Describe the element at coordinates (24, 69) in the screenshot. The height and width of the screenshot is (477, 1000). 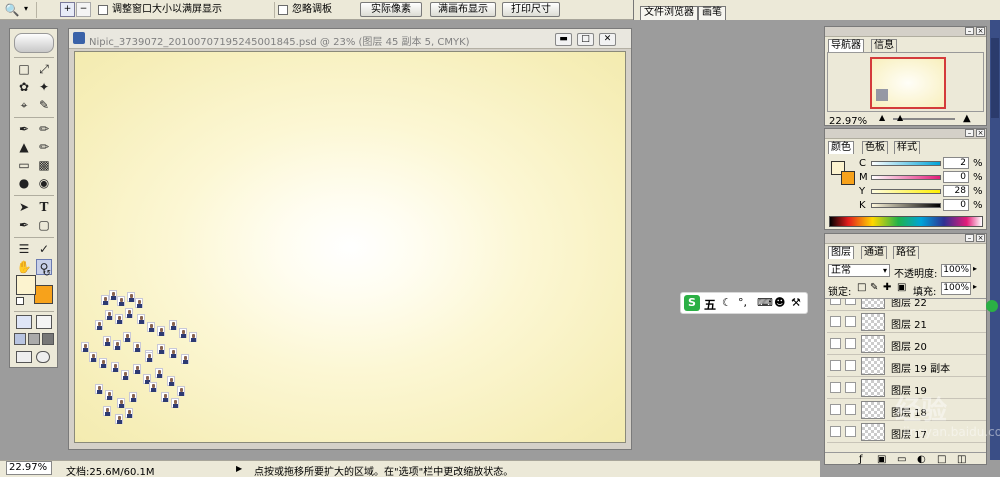
I see `marquee-icon: □` at that location.